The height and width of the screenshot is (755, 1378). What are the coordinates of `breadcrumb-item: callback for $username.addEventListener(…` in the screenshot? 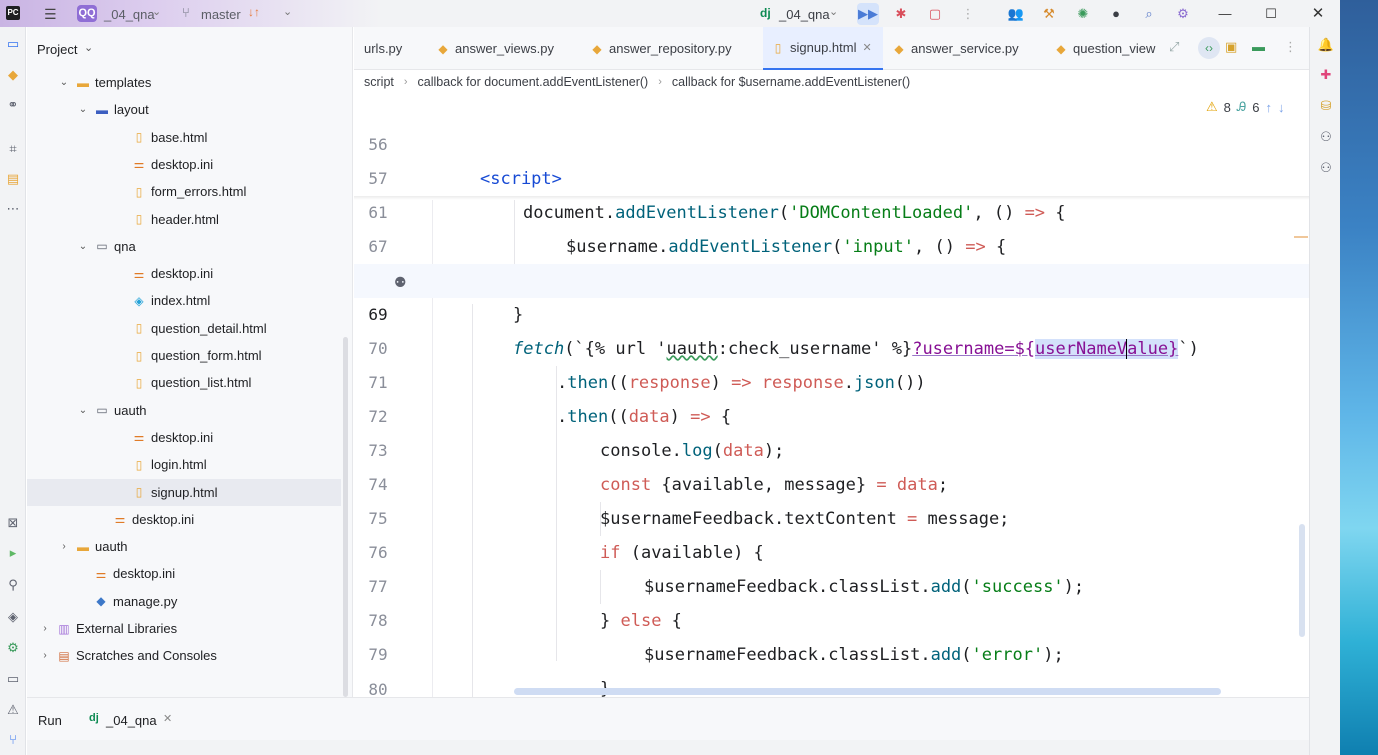 It's located at (791, 82).